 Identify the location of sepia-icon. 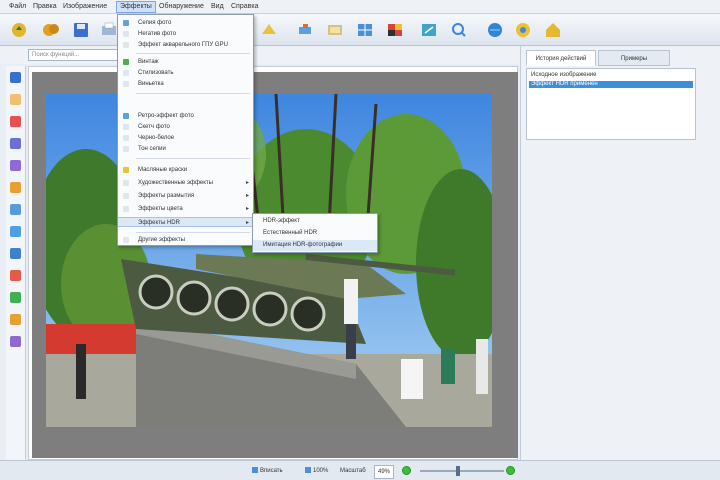
(126, 23).